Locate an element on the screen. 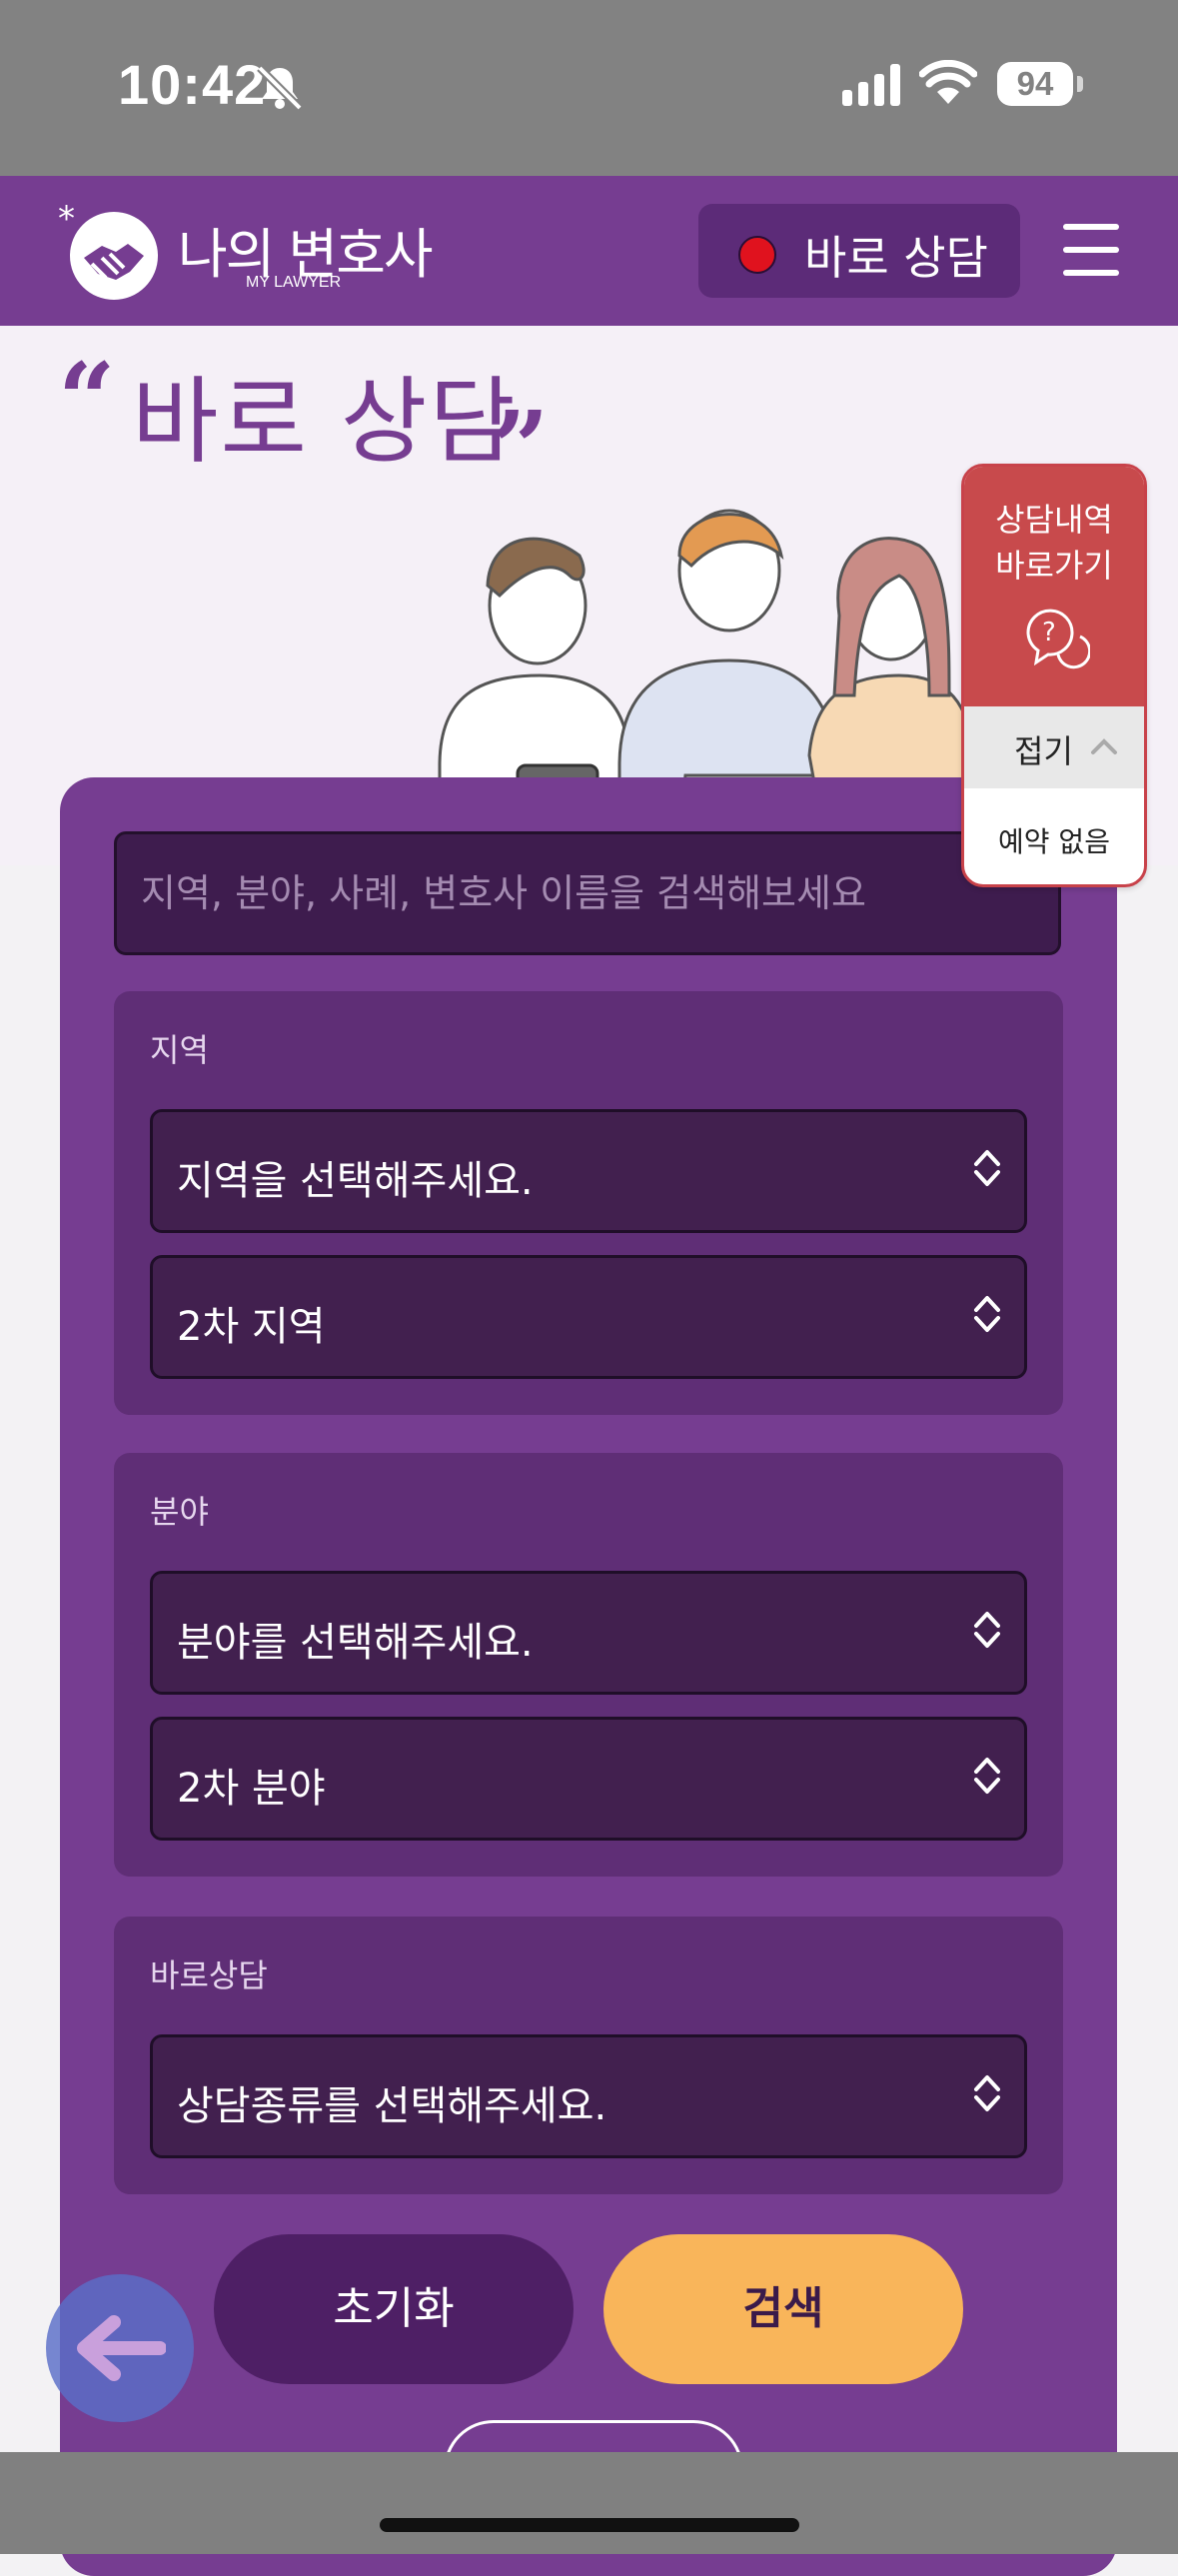 Image resolution: width=1178 pixels, height=2576 pixels. region-section: 지역 지역을 선택해주세요. 2차 지역 is located at coordinates (588, 1203).